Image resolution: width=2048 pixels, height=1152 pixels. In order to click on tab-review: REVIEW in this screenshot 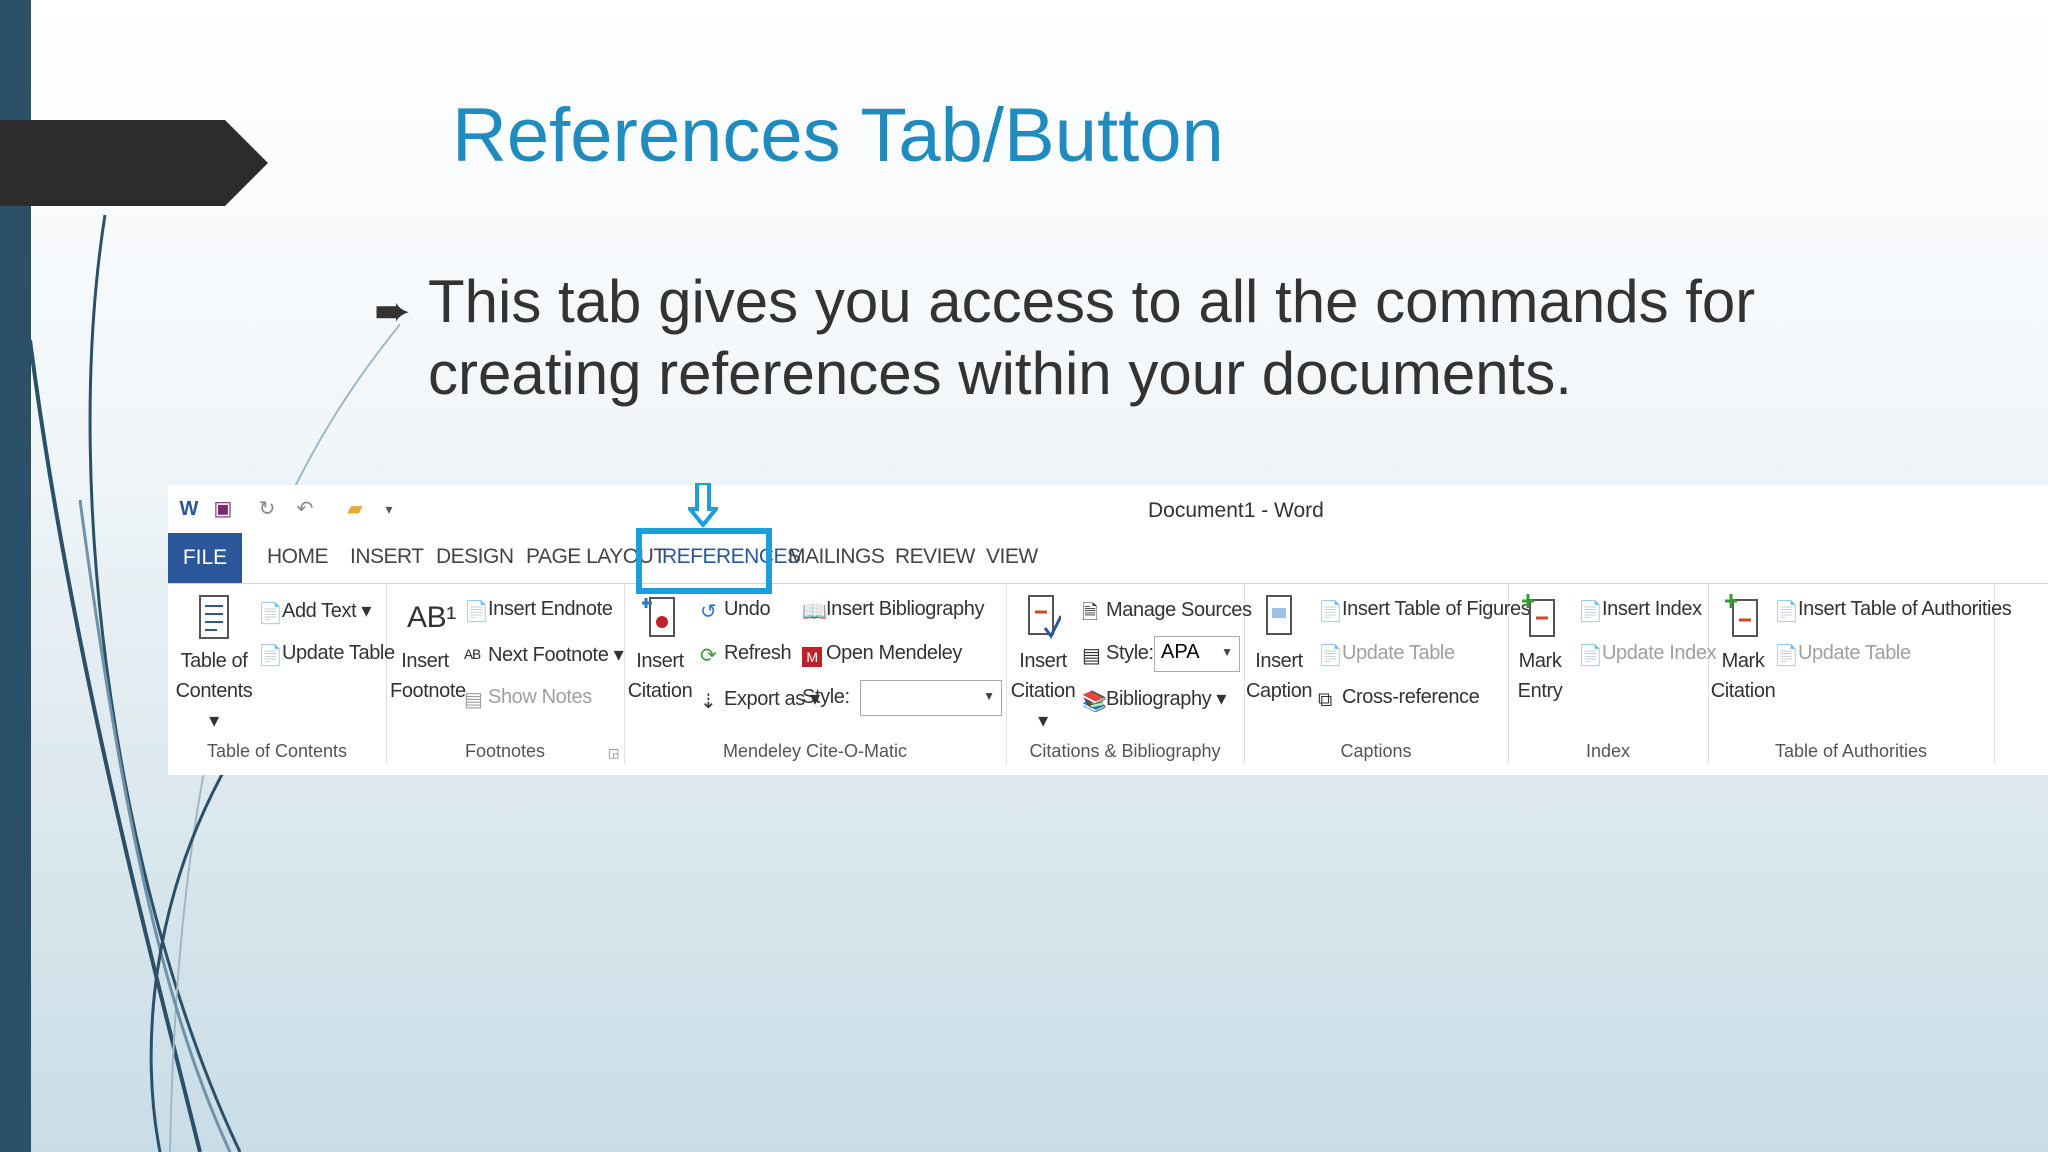, I will do `click(935, 557)`.